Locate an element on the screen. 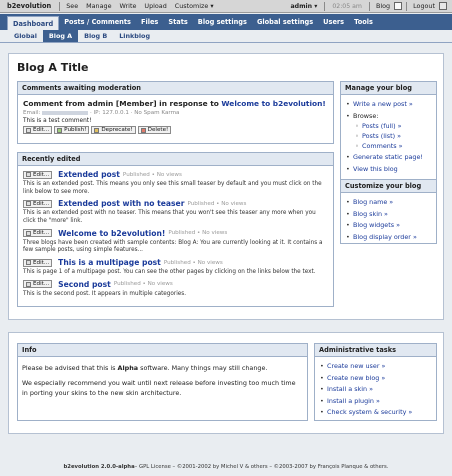 Image resolution: width=452 pixels, height=476 pixels. comments-heading: Comments awaiting moderation is located at coordinates (175, 88).